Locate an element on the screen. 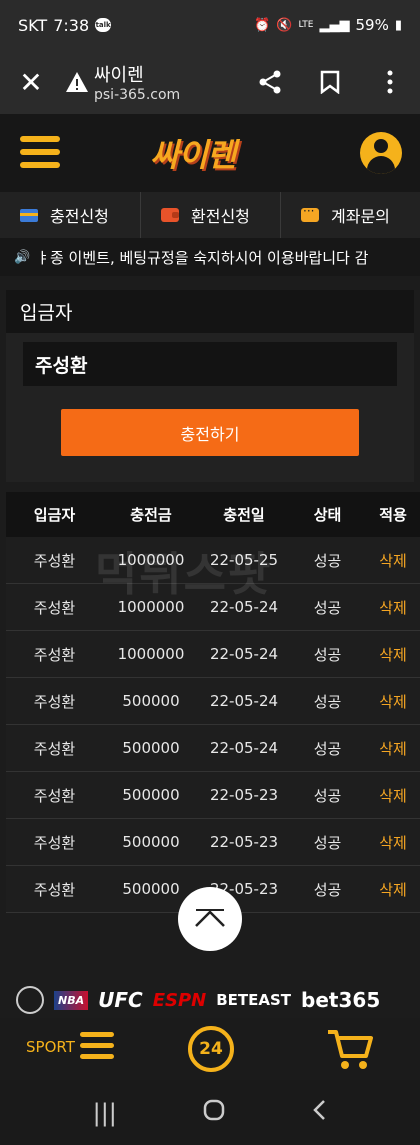 Image resolution: width=420 pixels, height=1145 pixels. support-24h-icon: 24 is located at coordinates (211, 1049).